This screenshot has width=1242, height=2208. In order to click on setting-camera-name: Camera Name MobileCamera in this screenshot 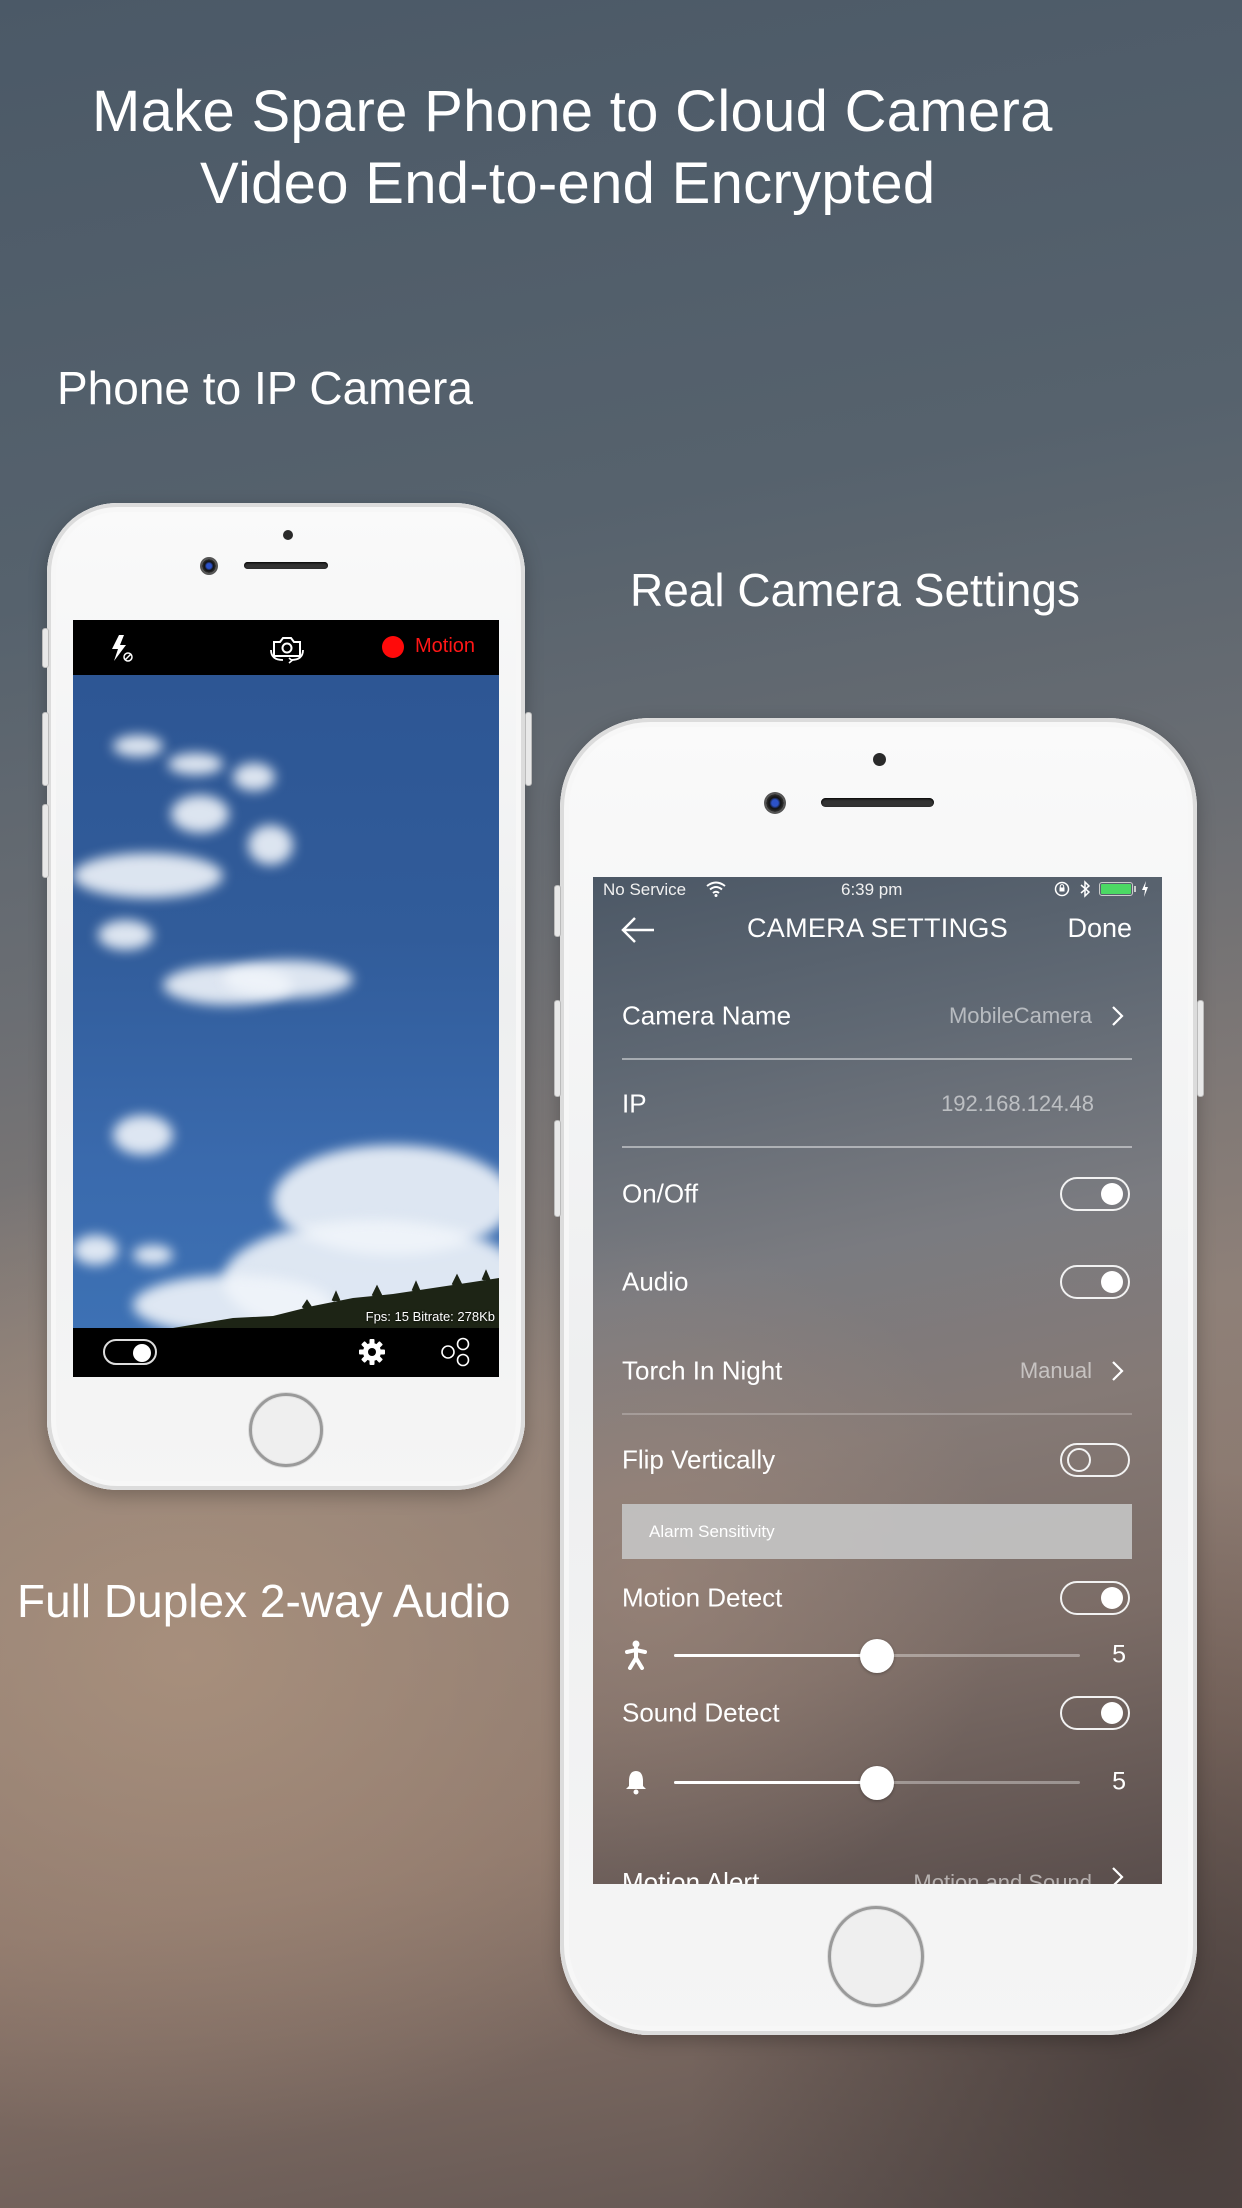, I will do `click(877, 1016)`.